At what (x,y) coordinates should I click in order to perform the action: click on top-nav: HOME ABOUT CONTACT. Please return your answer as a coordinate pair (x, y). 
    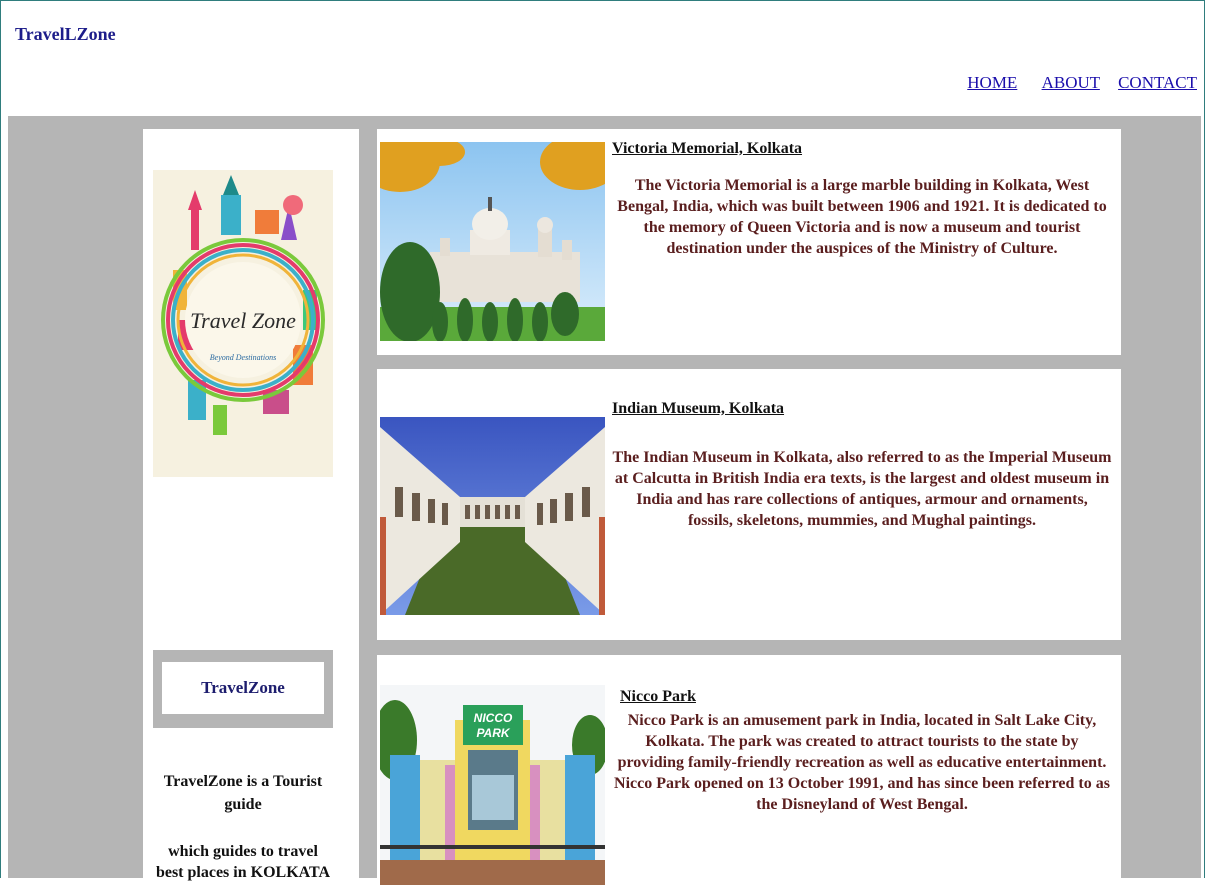
    Looking at the image, I should click on (1075, 83).